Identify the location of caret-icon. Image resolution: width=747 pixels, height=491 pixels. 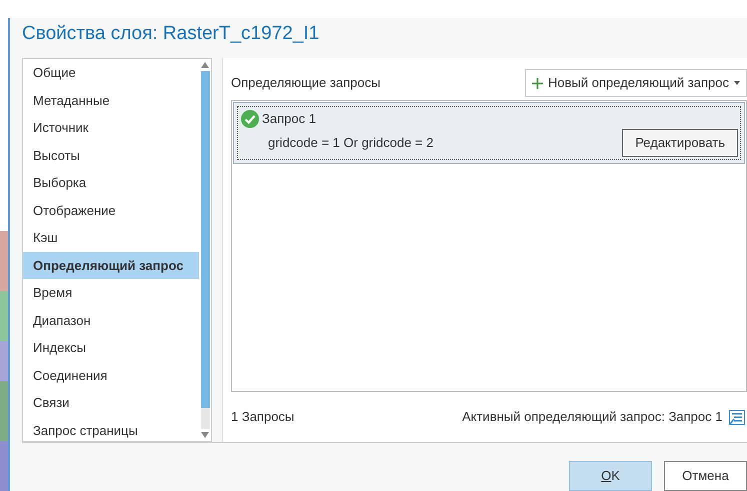
(737, 83).